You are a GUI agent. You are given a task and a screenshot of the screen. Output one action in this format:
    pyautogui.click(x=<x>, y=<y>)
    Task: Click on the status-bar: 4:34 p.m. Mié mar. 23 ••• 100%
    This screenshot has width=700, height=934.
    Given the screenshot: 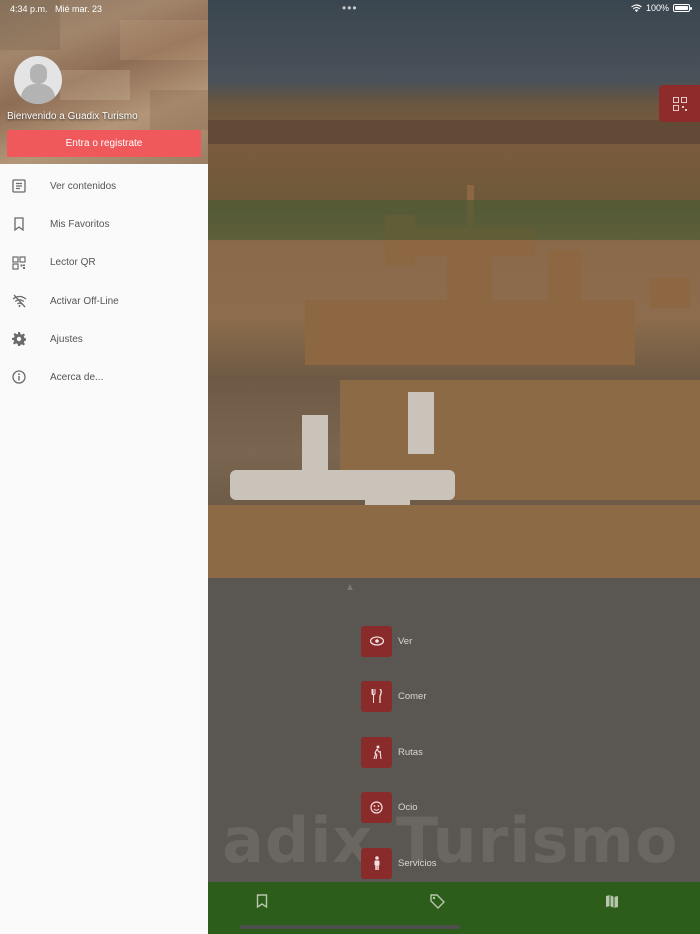 What is the action you would take?
    pyautogui.click(x=350, y=9)
    